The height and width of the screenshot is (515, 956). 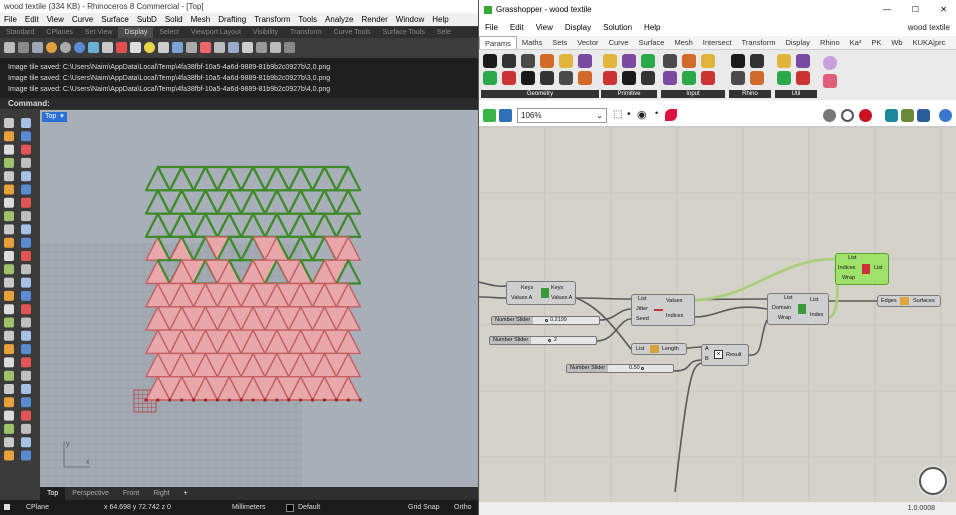 What do you see at coordinates (53, 493) in the screenshot?
I see `viewport-tab-top: Top` at bounding box center [53, 493].